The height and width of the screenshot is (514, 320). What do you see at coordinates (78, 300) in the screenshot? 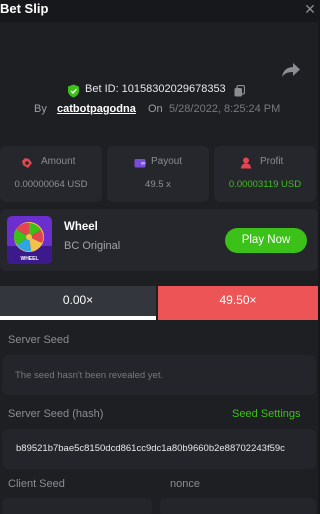
I see `result-left-label: 0.00×` at bounding box center [78, 300].